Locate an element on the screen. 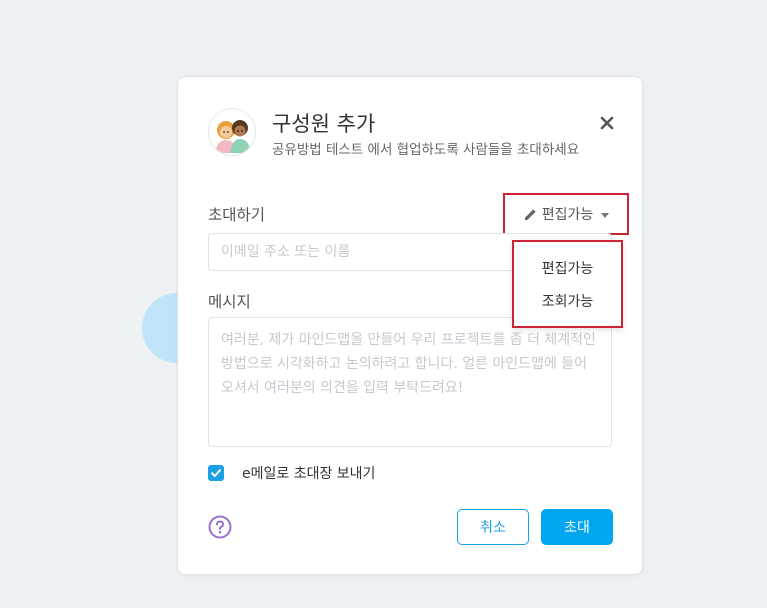 This screenshot has width=767, height=608. permission-option-view: 조회가능 is located at coordinates (567, 301).